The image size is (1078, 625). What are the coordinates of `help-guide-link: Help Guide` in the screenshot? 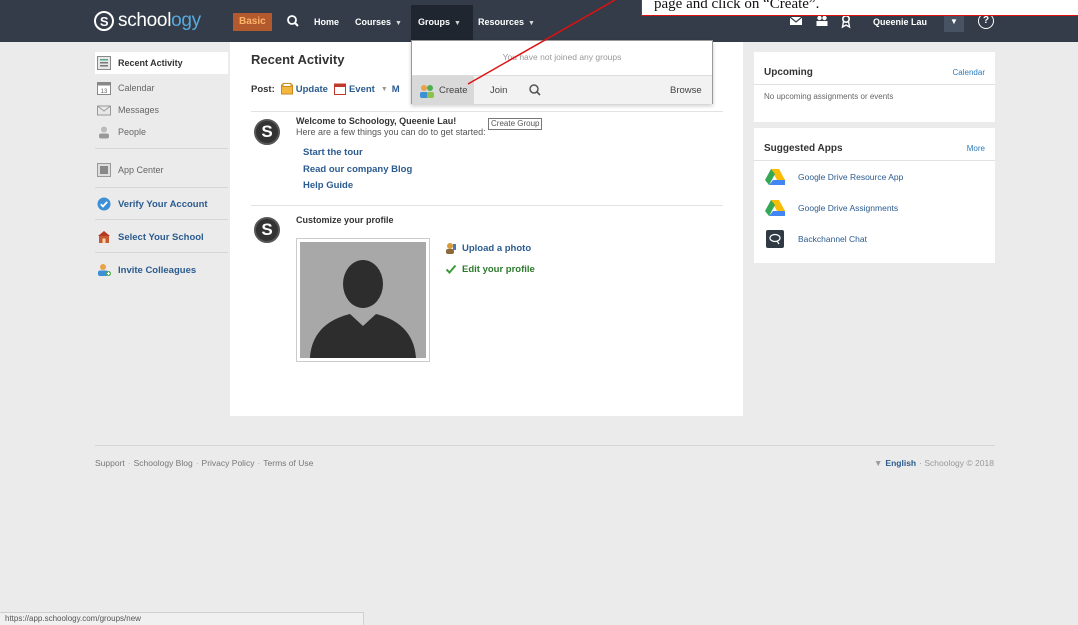 It's located at (328, 185).